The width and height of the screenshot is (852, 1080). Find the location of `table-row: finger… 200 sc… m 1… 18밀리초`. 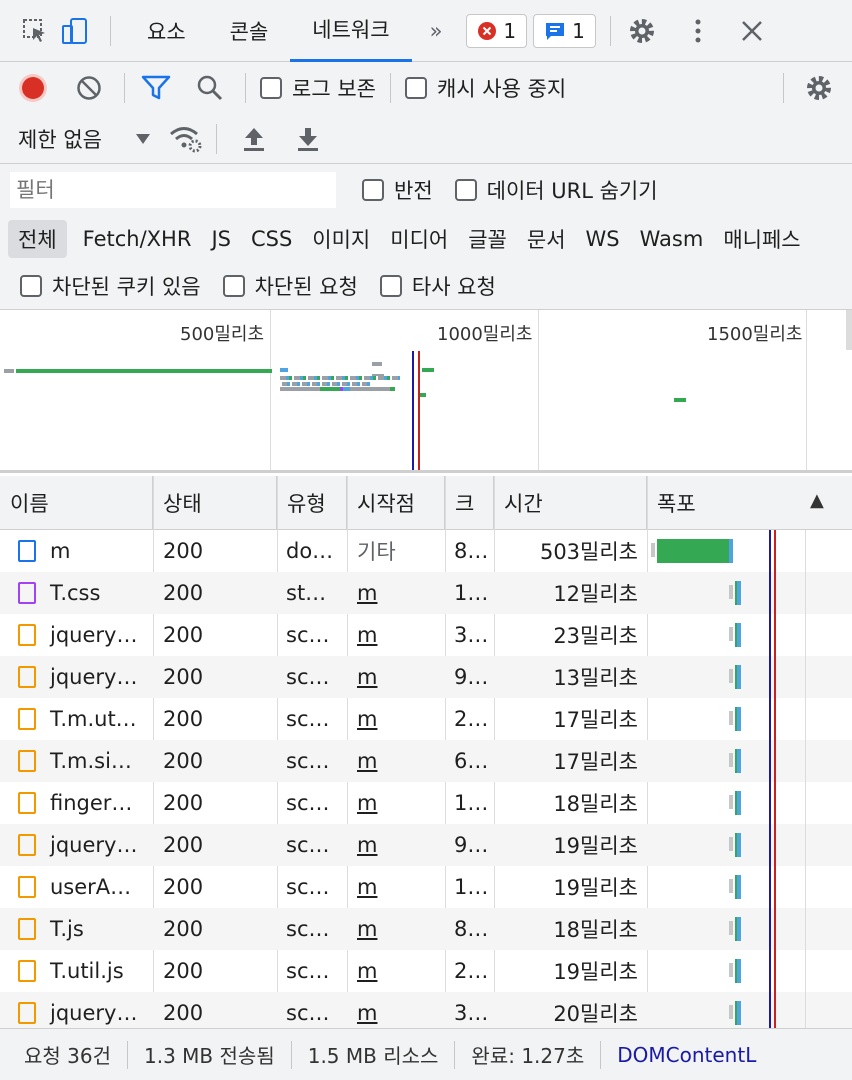

table-row: finger… 200 sc… m 1… 18밀리초 is located at coordinates (426, 803).